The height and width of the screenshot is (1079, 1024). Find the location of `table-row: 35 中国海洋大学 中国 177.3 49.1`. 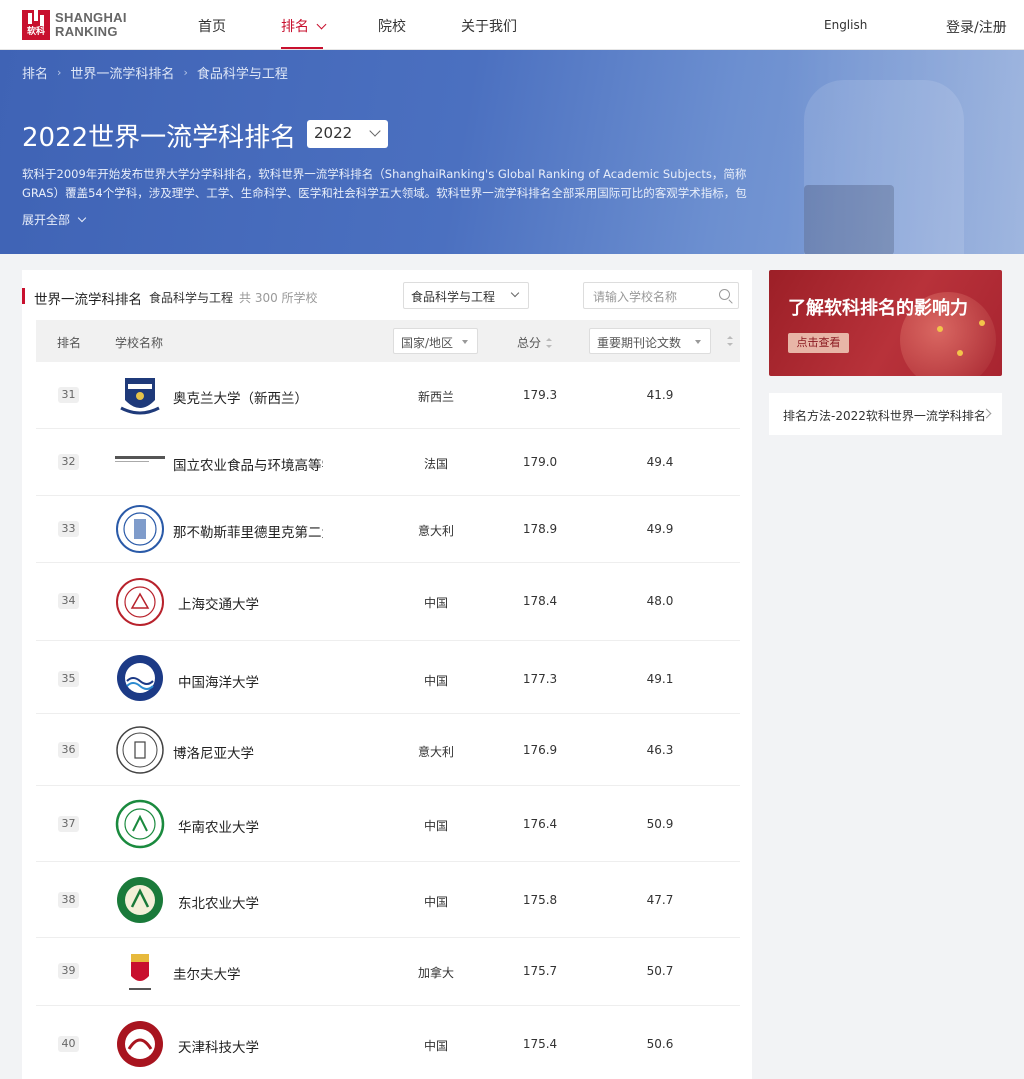

table-row: 35 中国海洋大学 中国 177.3 49.1 is located at coordinates (388, 677).